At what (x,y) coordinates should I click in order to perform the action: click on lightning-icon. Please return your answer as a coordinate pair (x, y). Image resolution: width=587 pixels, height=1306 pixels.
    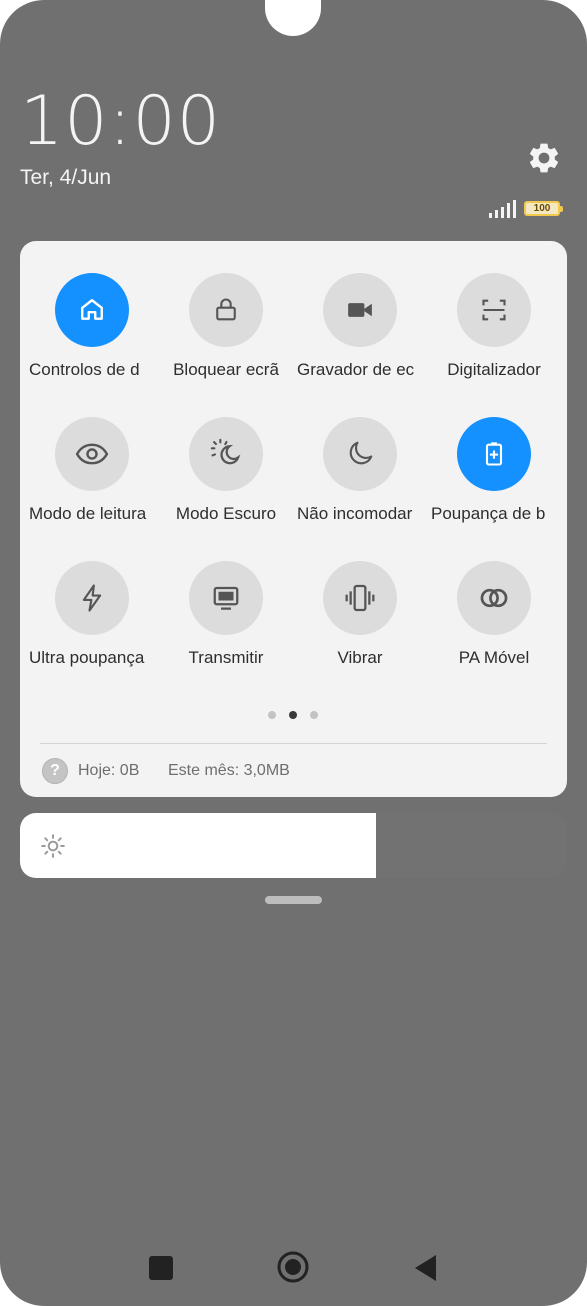
    Looking at the image, I should click on (92, 598).